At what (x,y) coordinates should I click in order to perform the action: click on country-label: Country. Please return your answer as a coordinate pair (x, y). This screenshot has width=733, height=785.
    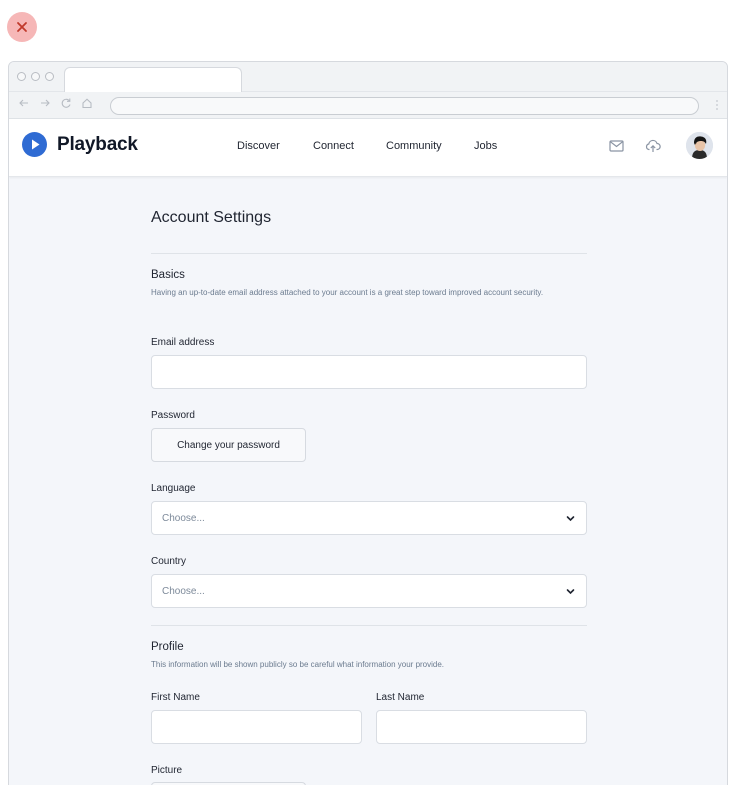
    Looking at the image, I should click on (169, 561).